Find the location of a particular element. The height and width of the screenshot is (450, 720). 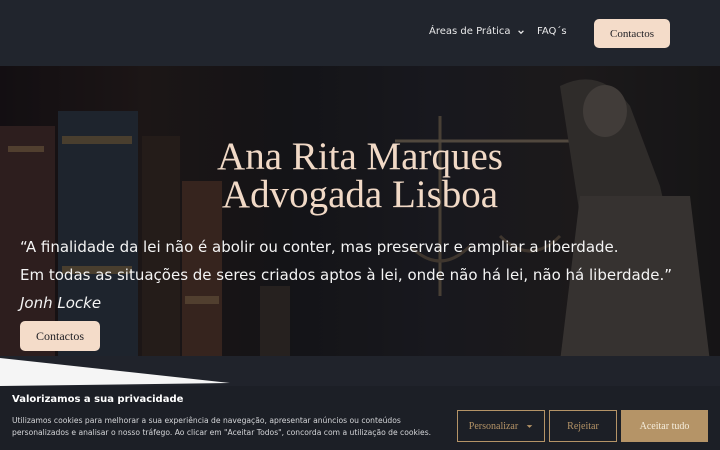

caret-down-icon is located at coordinates (529, 426).